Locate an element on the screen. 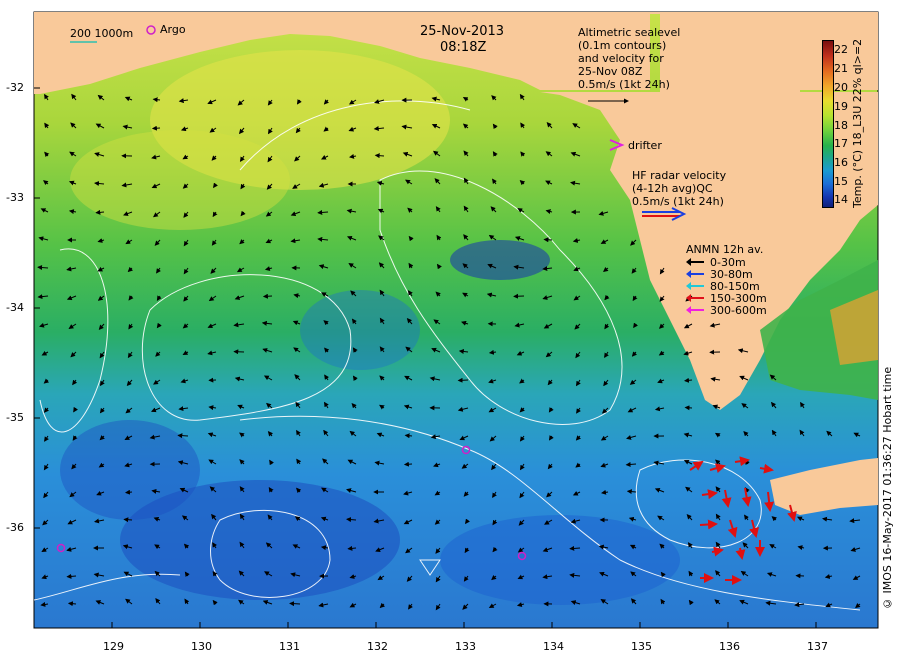 This screenshot has height=660, width=900. x-tick-label: 137 is located at coordinates (817, 646).